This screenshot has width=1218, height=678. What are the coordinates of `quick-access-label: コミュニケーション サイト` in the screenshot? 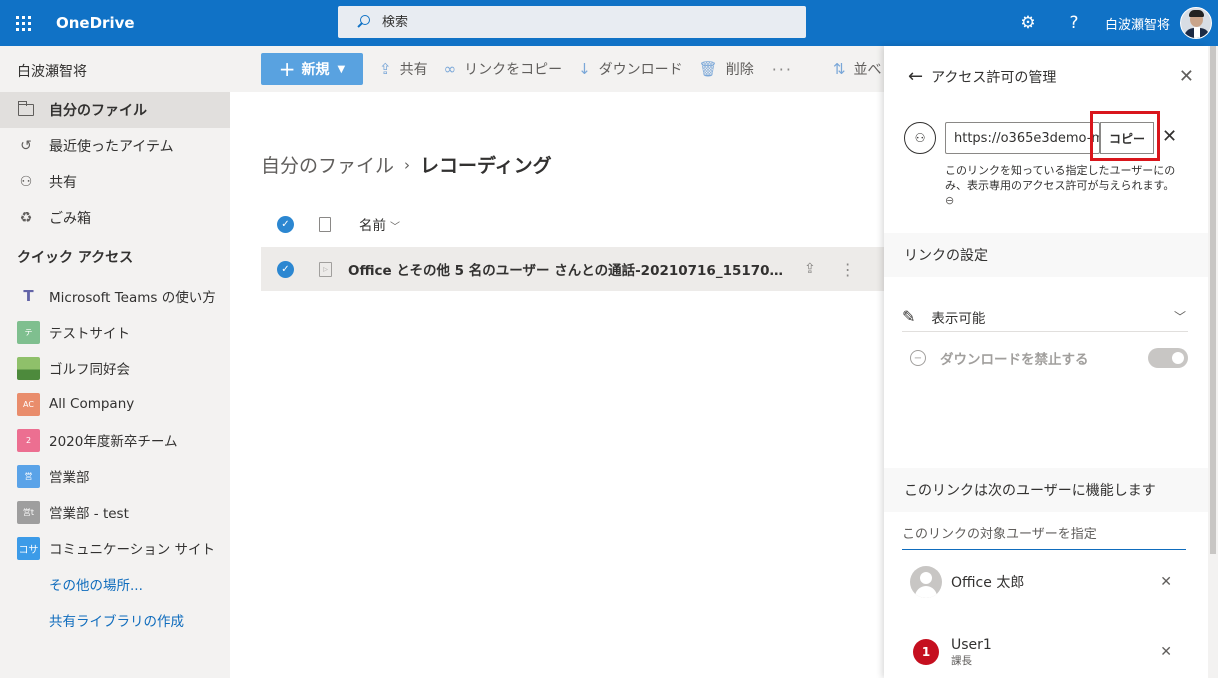 It's located at (132, 550).